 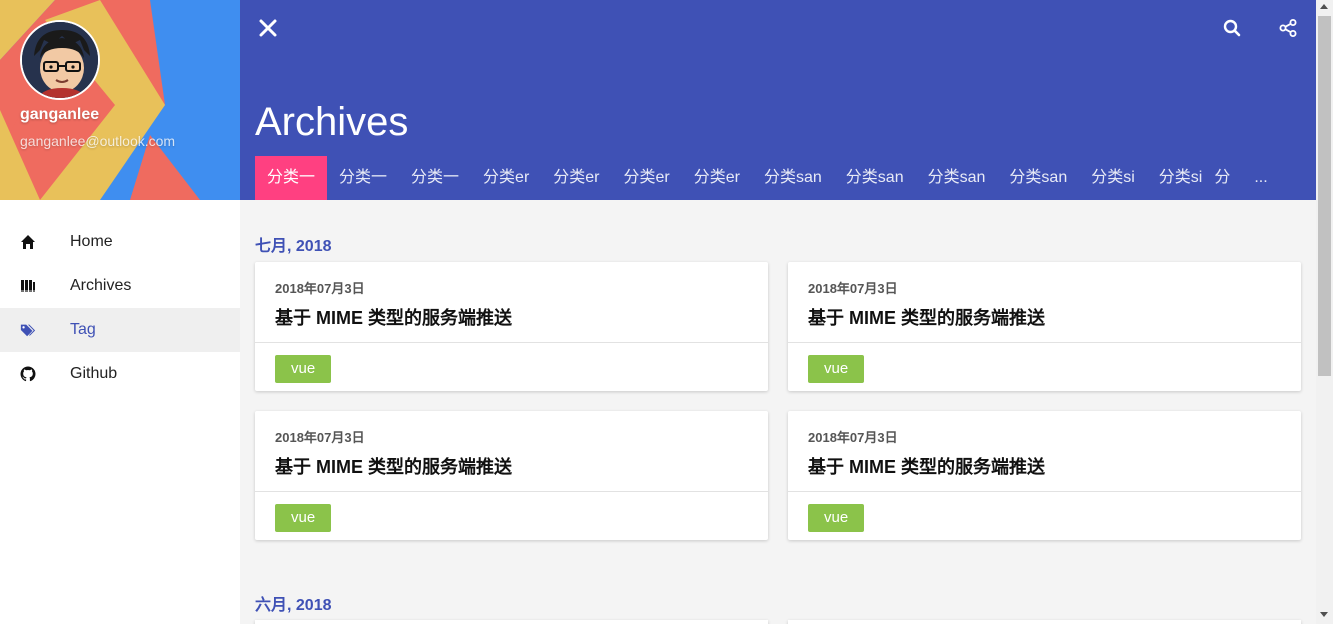 I want to click on home-icon, so click(x=28, y=242).